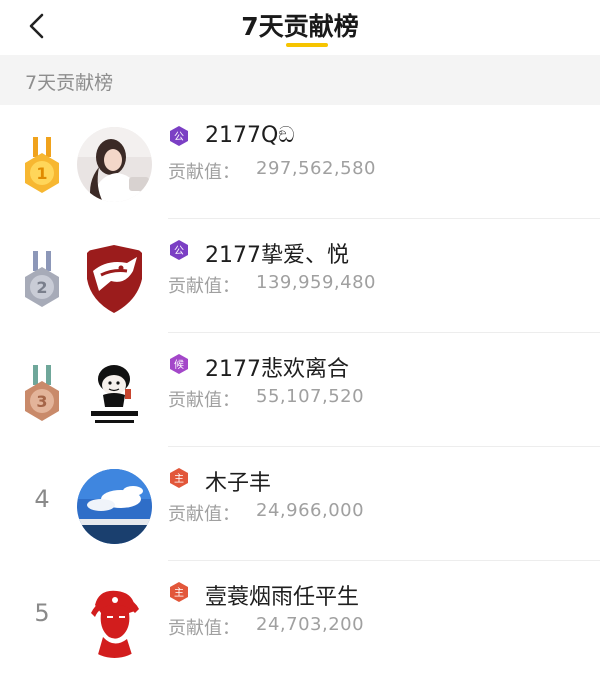 The height and width of the screenshot is (683, 600). I want to click on rank-number: 4, so click(42, 499).